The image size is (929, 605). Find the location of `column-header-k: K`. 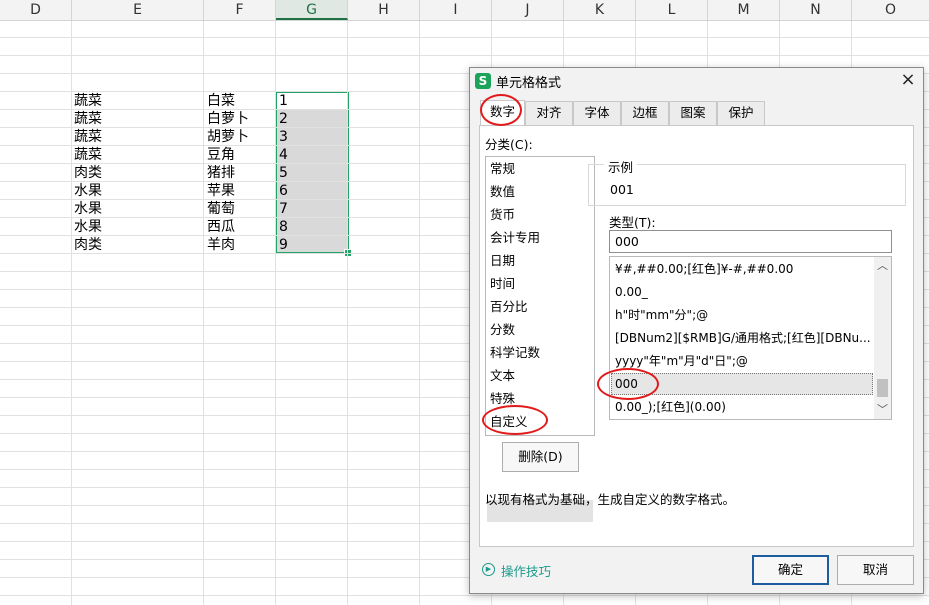

column-header-k: K is located at coordinates (600, 10).